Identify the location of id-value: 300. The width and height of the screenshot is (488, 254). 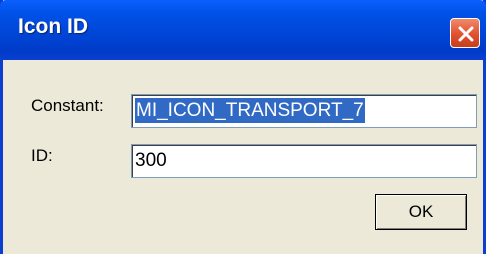
(151, 160).